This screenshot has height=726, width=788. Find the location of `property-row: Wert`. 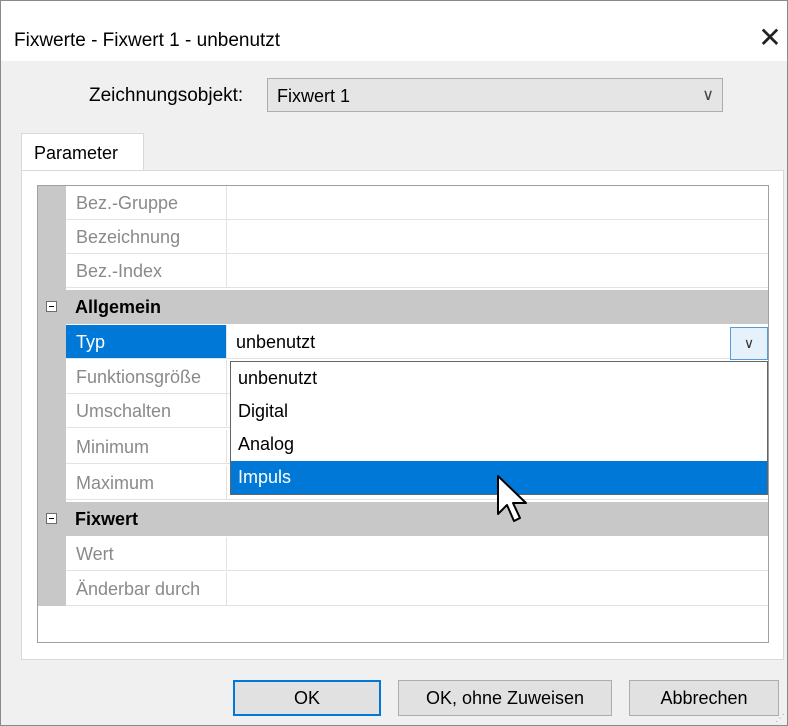

property-row: Wert is located at coordinates (403, 554).